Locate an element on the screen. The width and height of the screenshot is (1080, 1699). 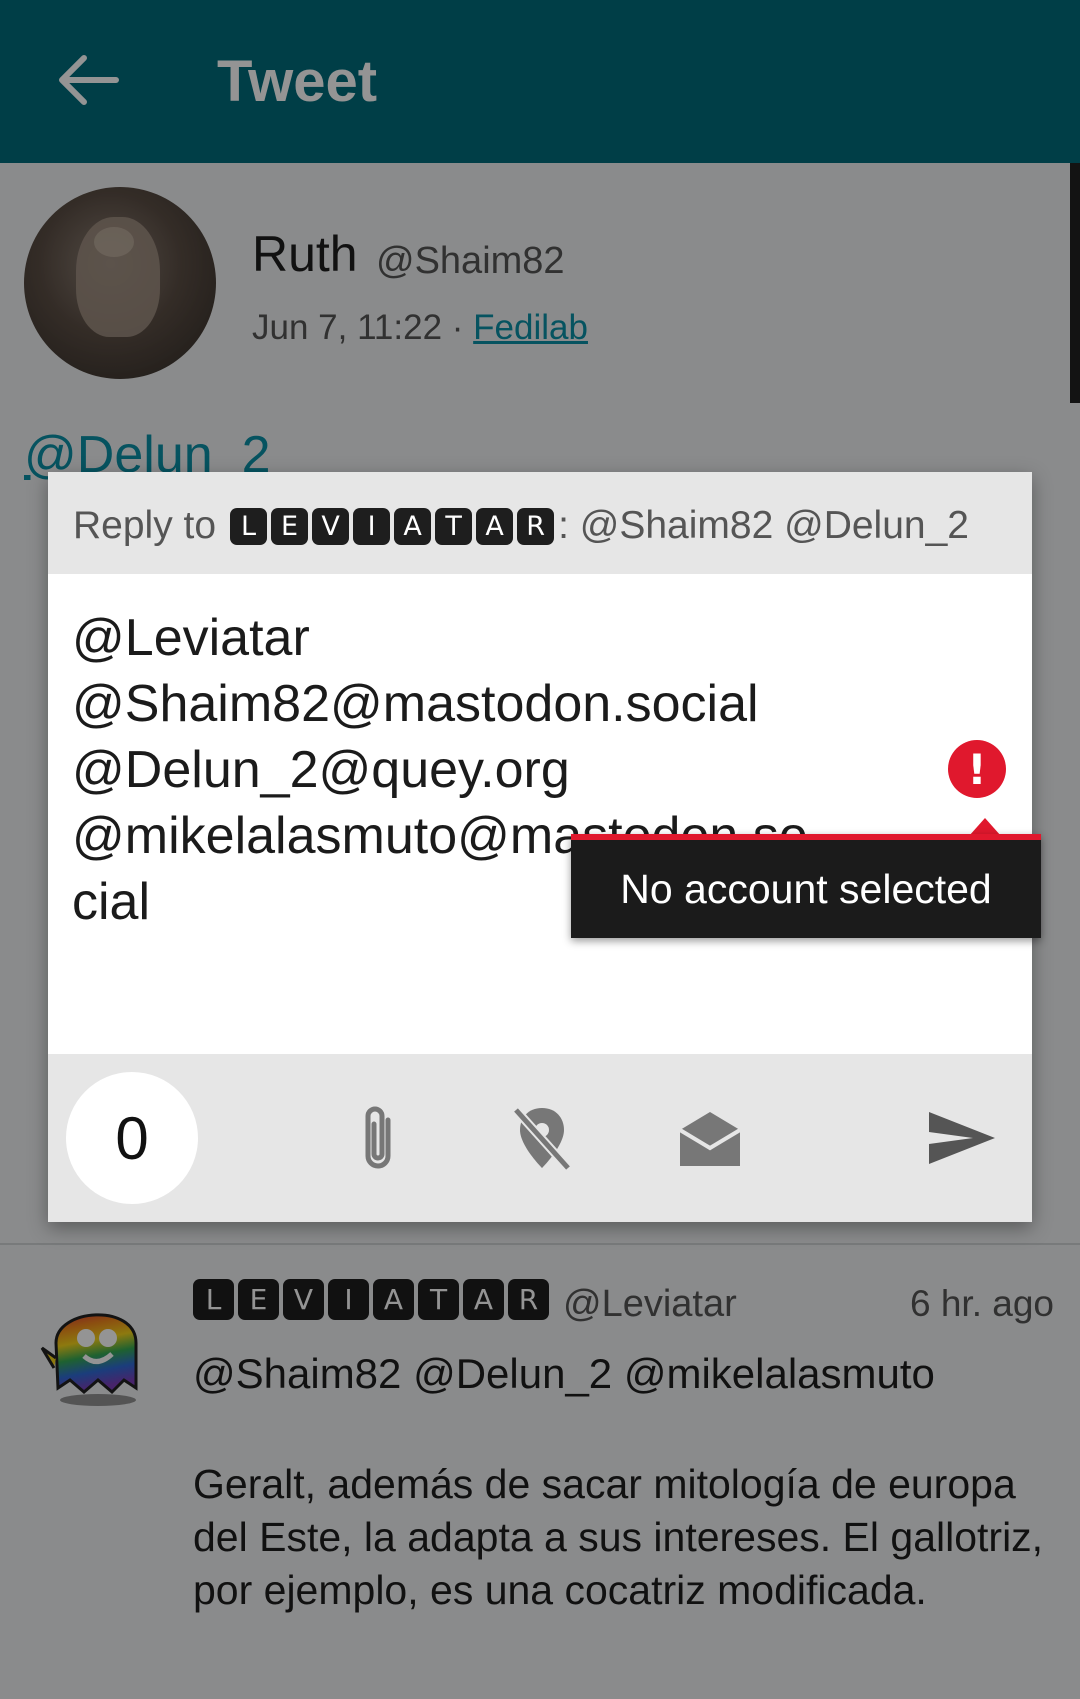
paperclip-icon is located at coordinates (378, 1138).